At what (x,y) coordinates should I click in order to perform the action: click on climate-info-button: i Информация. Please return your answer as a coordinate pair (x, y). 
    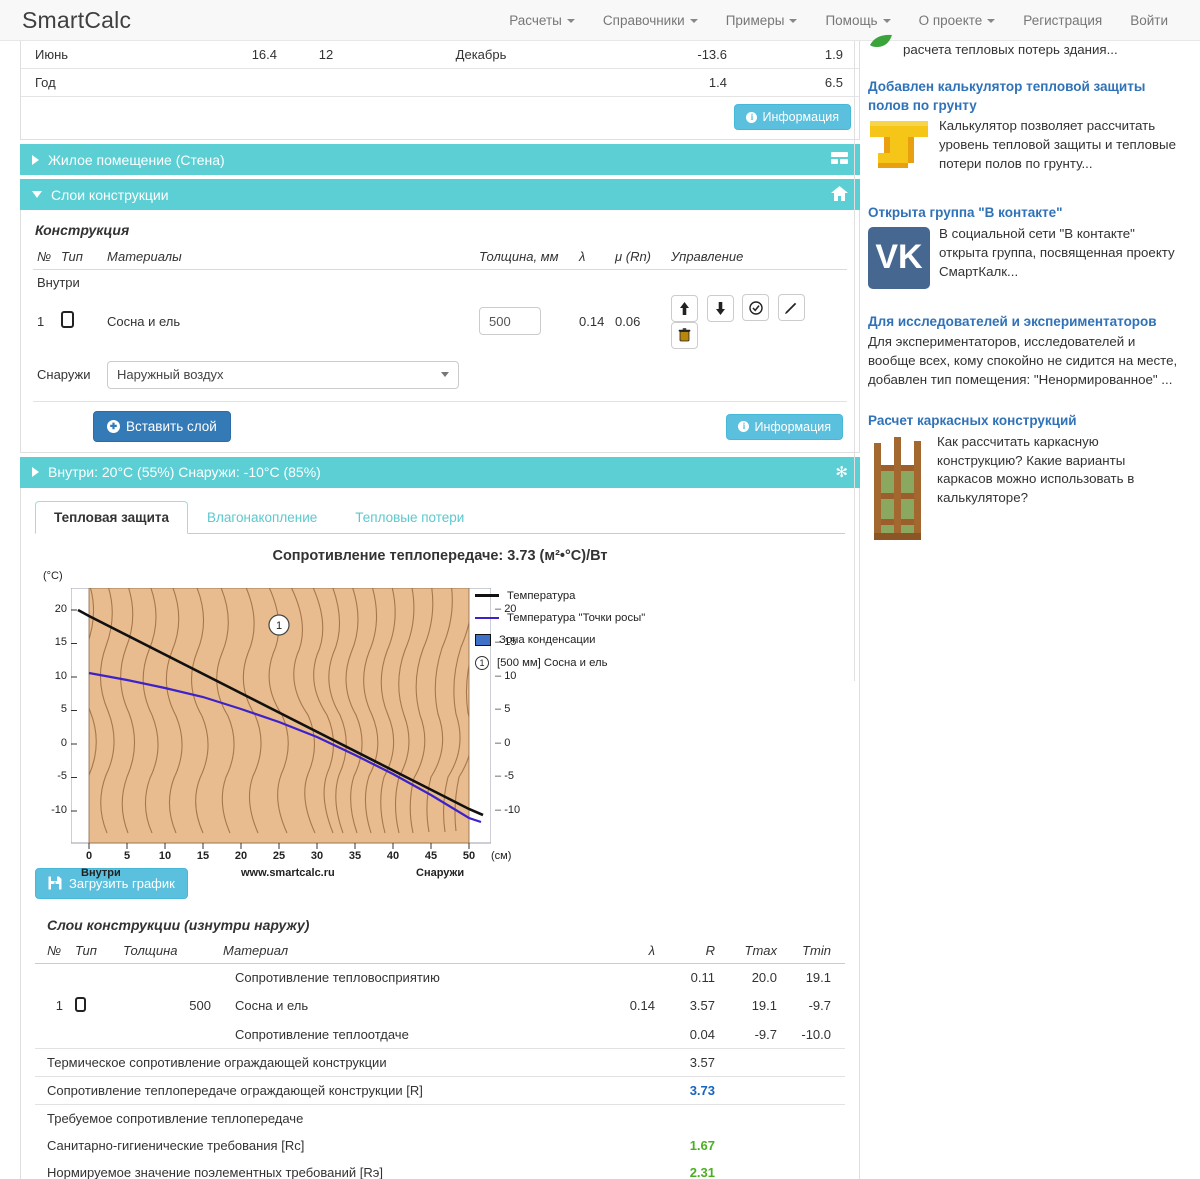
    Looking at the image, I should click on (792, 117).